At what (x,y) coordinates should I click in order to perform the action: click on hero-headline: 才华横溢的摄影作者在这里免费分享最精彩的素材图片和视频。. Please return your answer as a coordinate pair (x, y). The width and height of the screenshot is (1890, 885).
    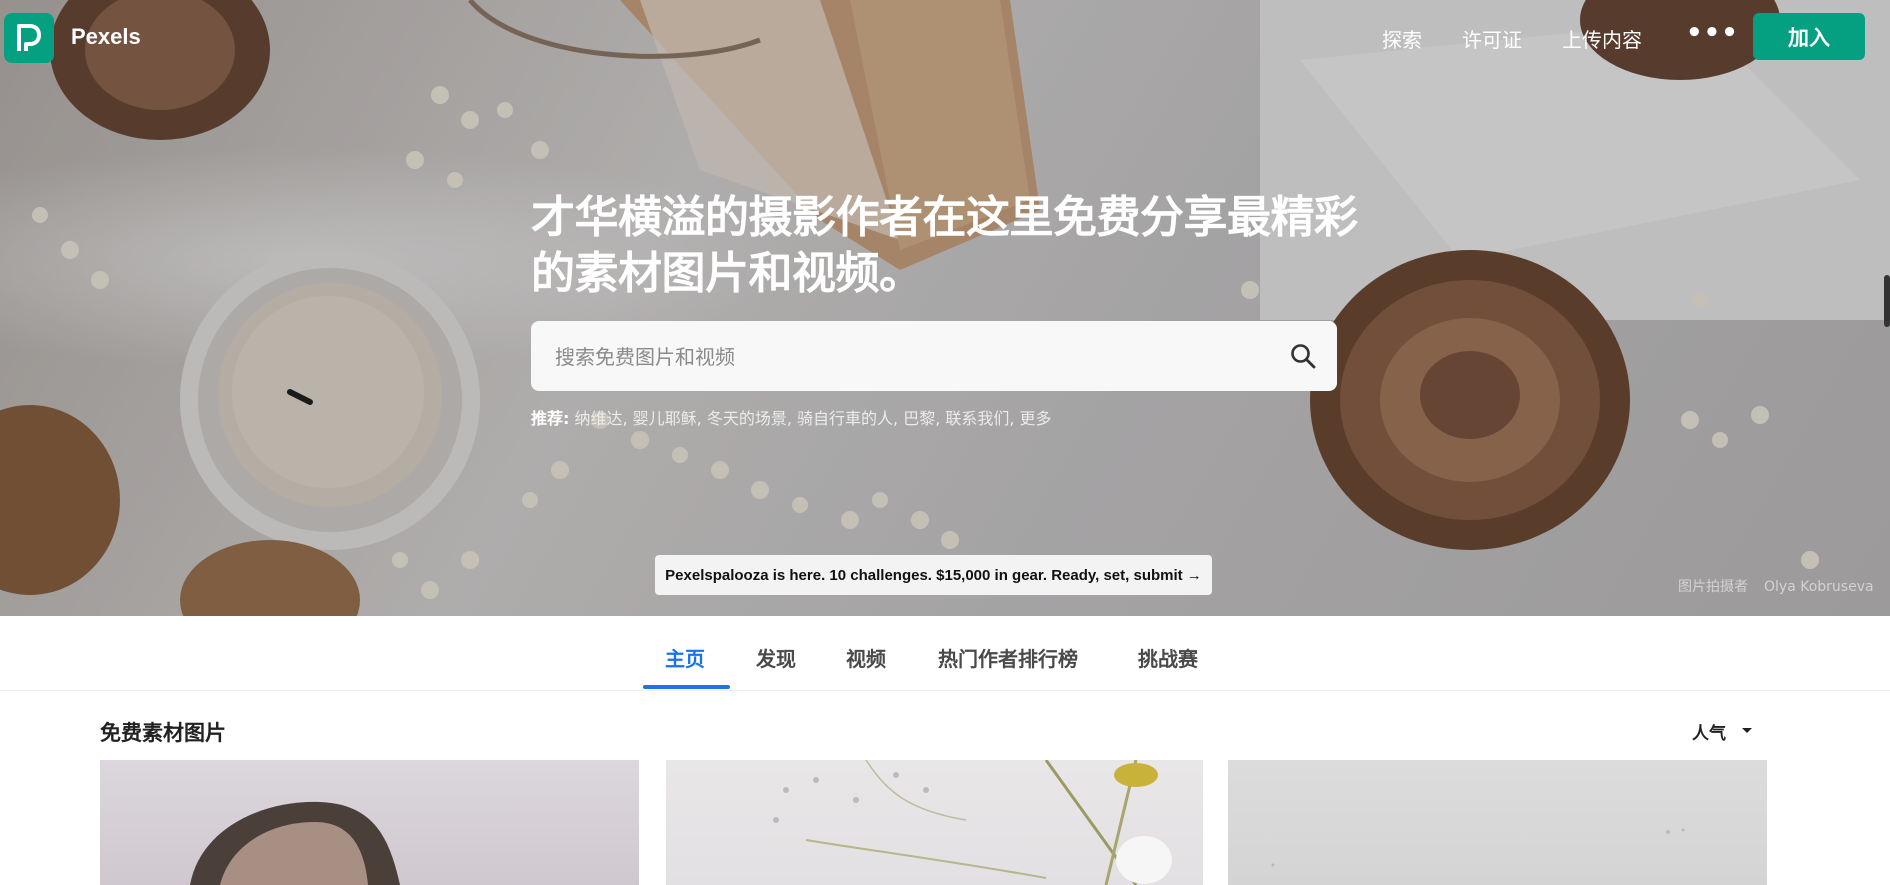
    Looking at the image, I should click on (944, 245).